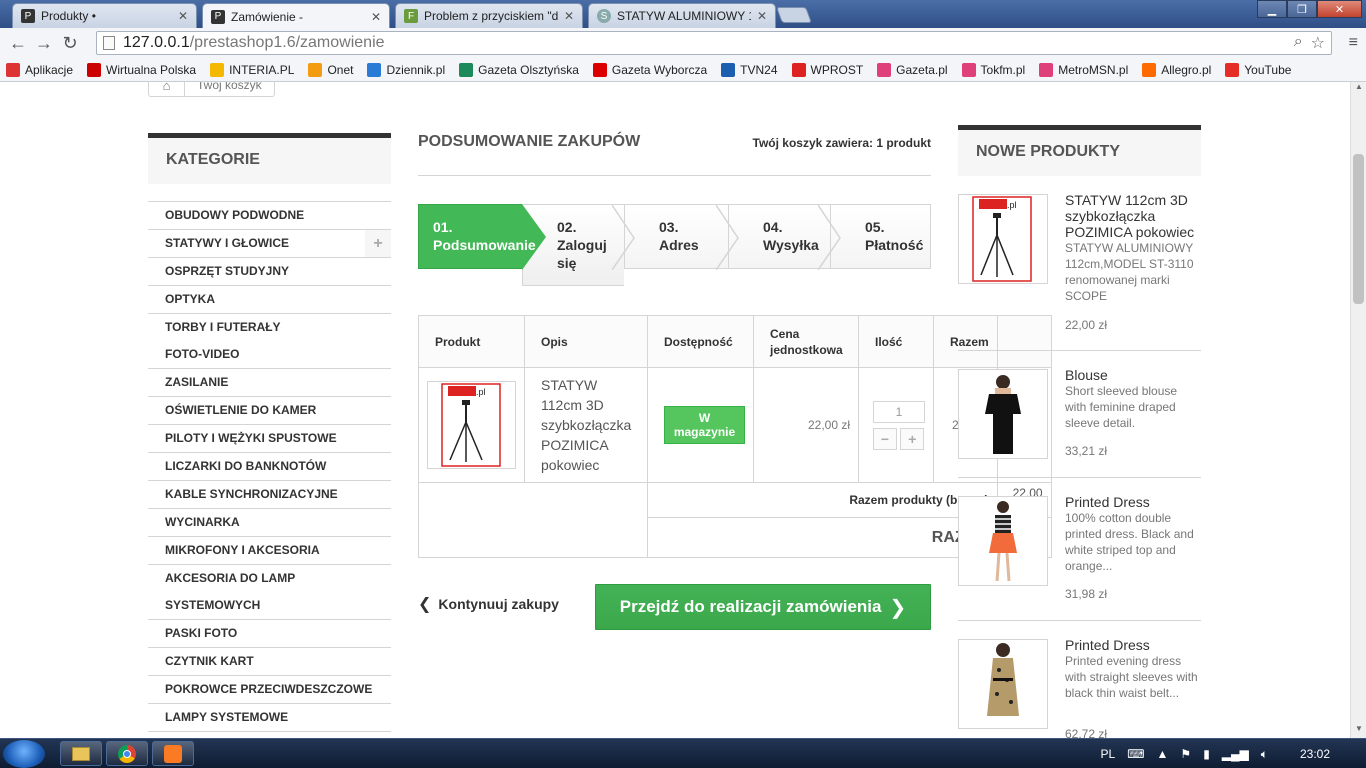  What do you see at coordinates (104, 15) in the screenshot?
I see `browser-tab-products: P Produkty • ✕` at bounding box center [104, 15].